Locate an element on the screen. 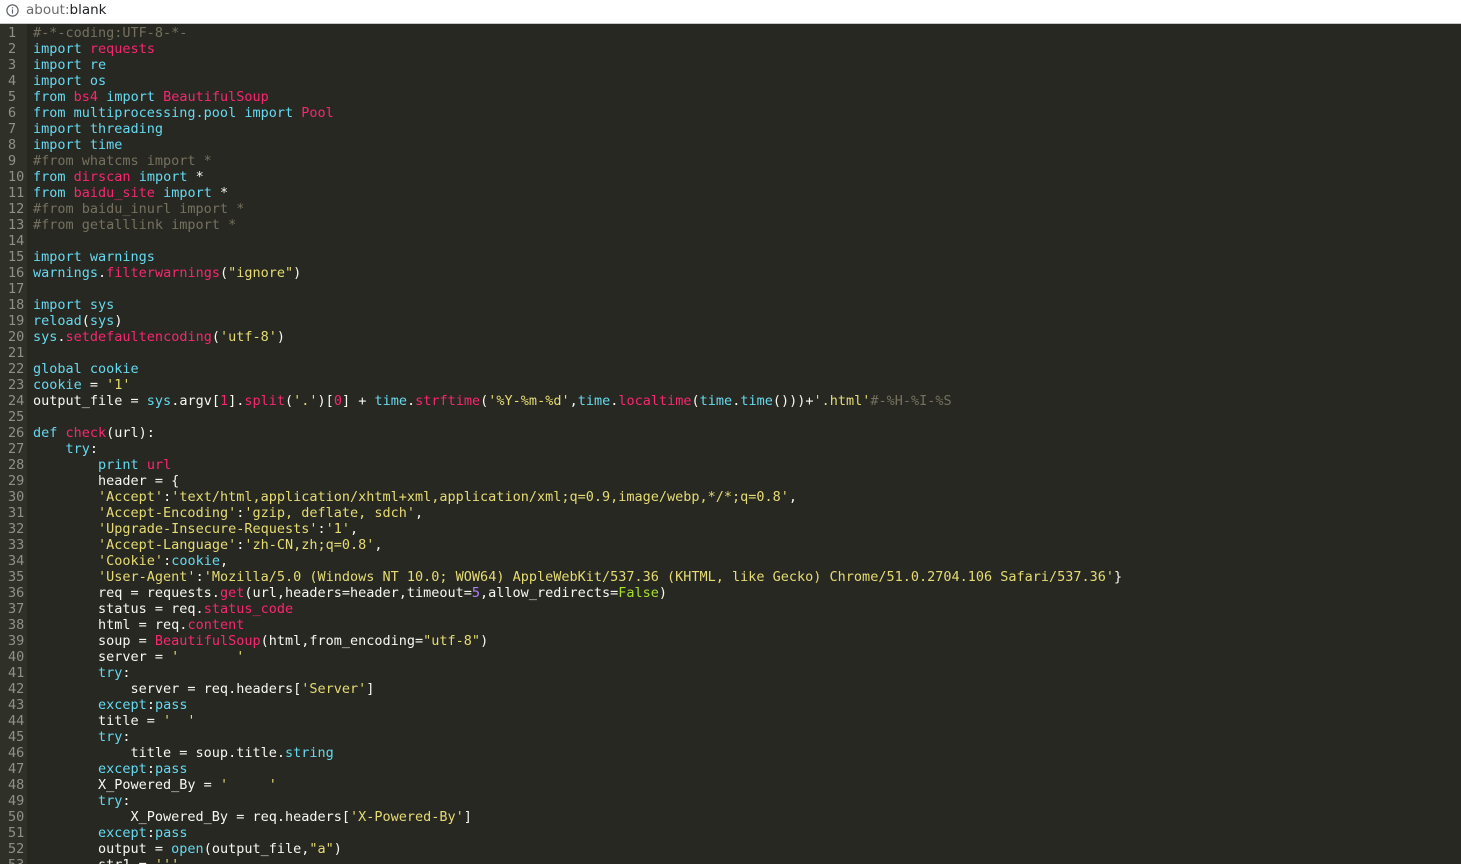  code-text: title = ' ' is located at coordinates (114, 721).